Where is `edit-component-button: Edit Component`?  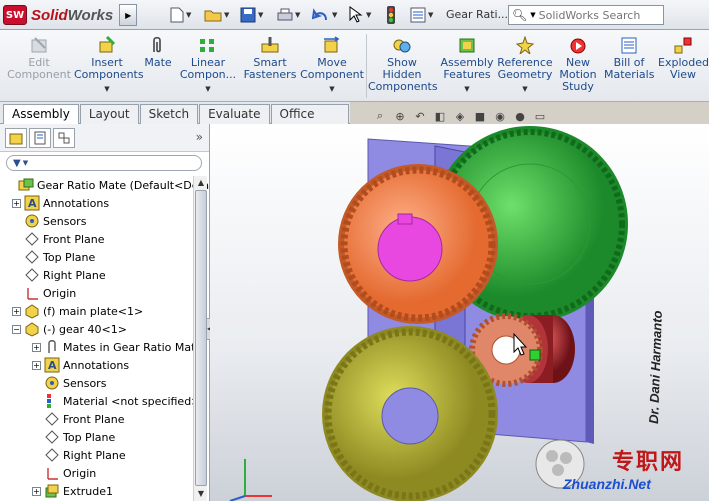
edit-component-button: Edit Component is located at coordinates (39, 58).